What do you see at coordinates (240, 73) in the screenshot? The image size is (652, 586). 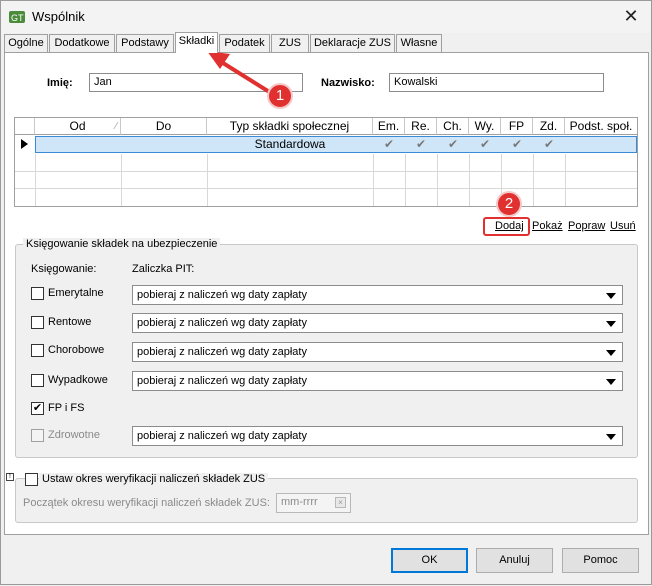 I see `annotation-arrow` at bounding box center [240, 73].